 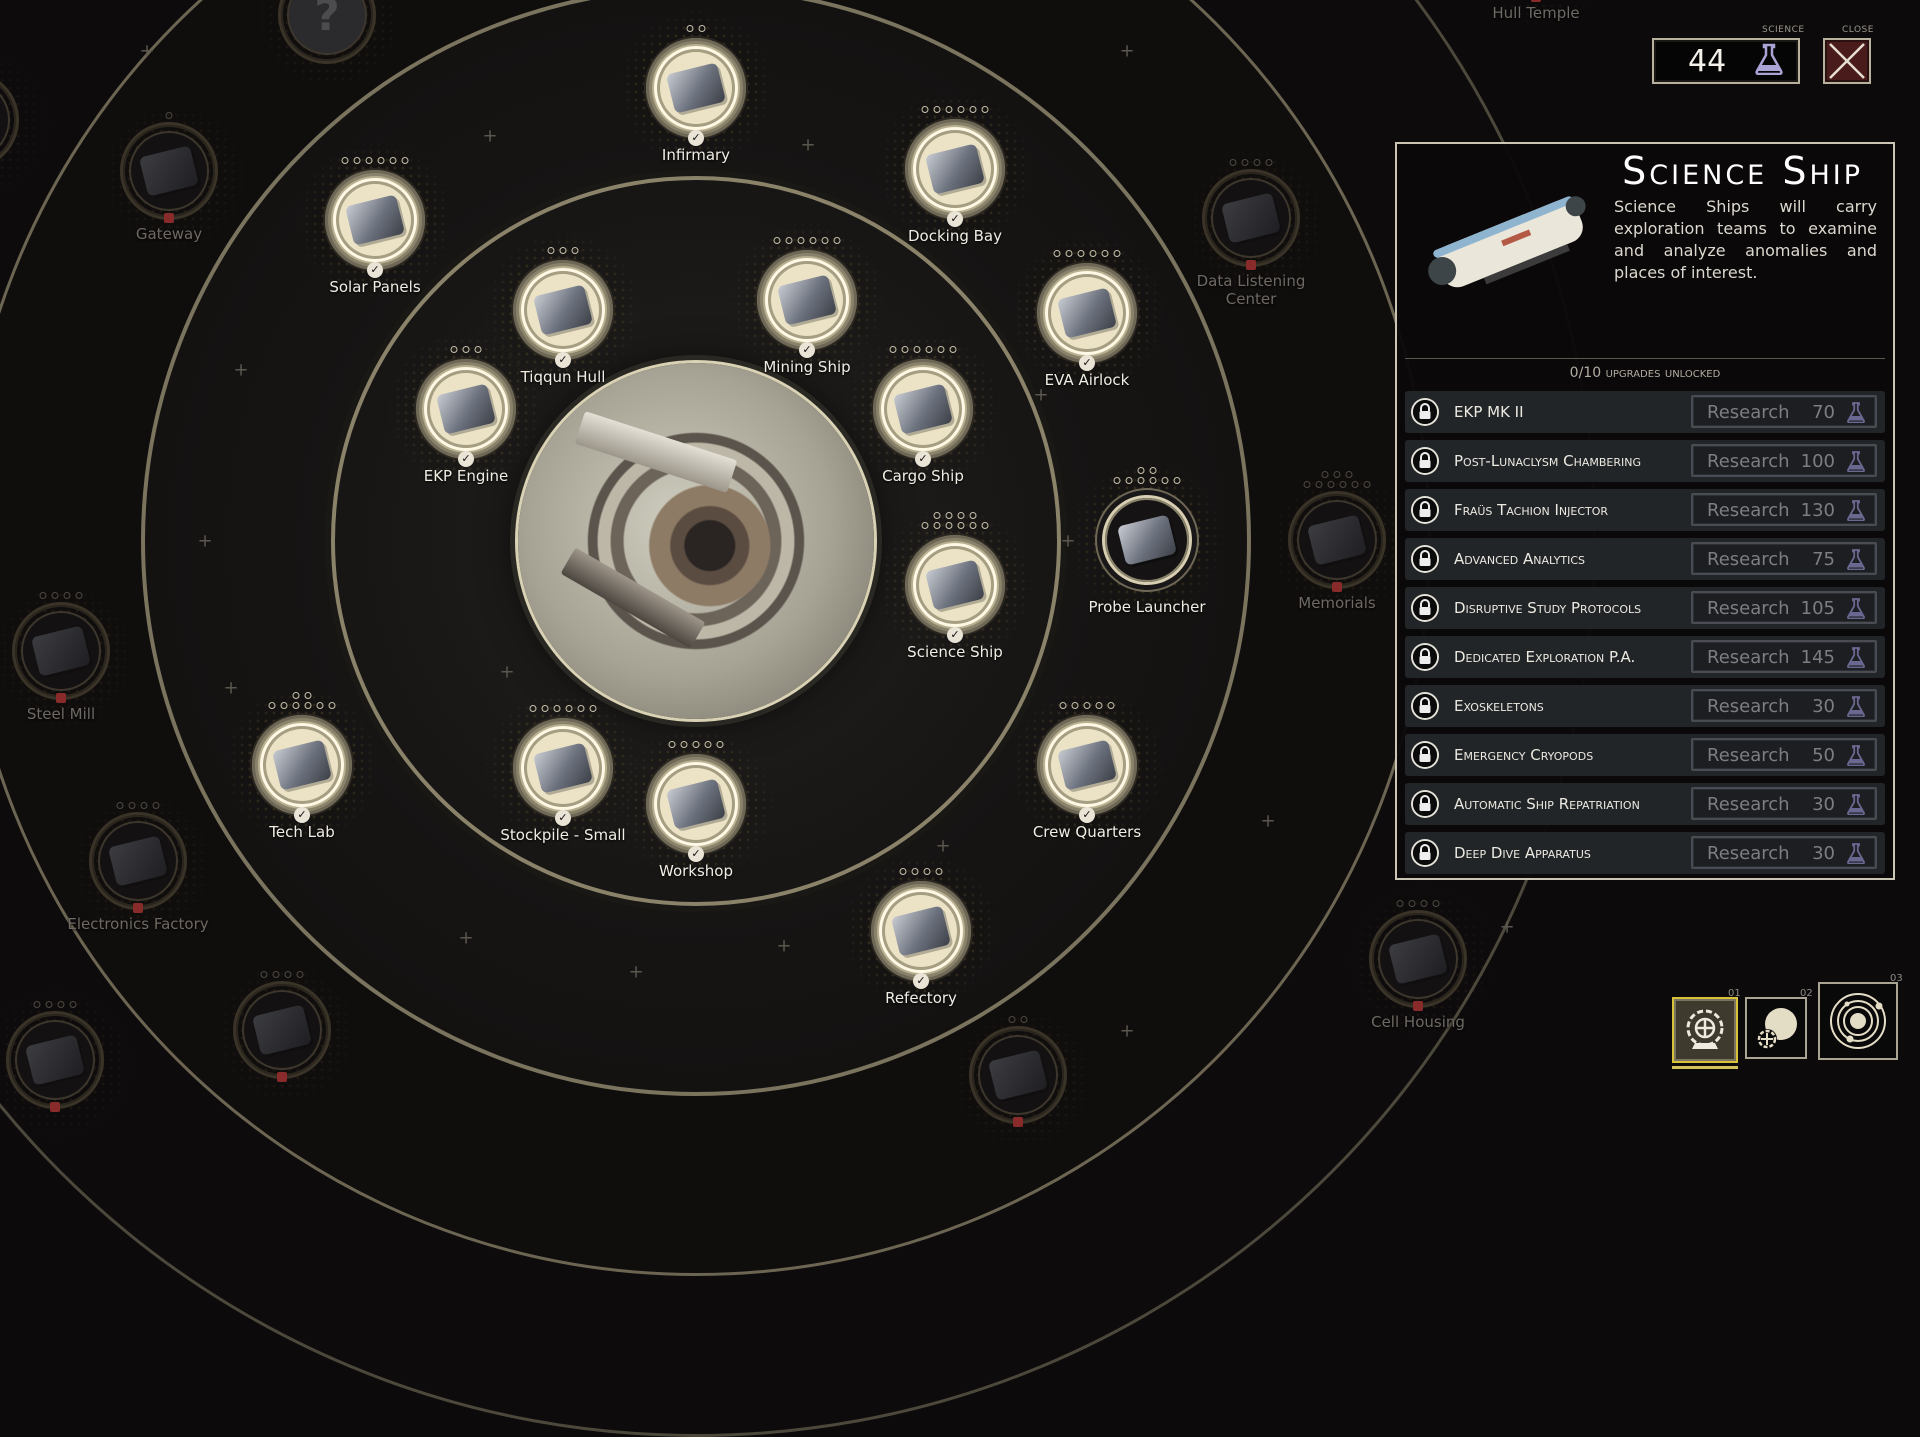 I want to click on solar-panels-image, so click(x=375, y=219).